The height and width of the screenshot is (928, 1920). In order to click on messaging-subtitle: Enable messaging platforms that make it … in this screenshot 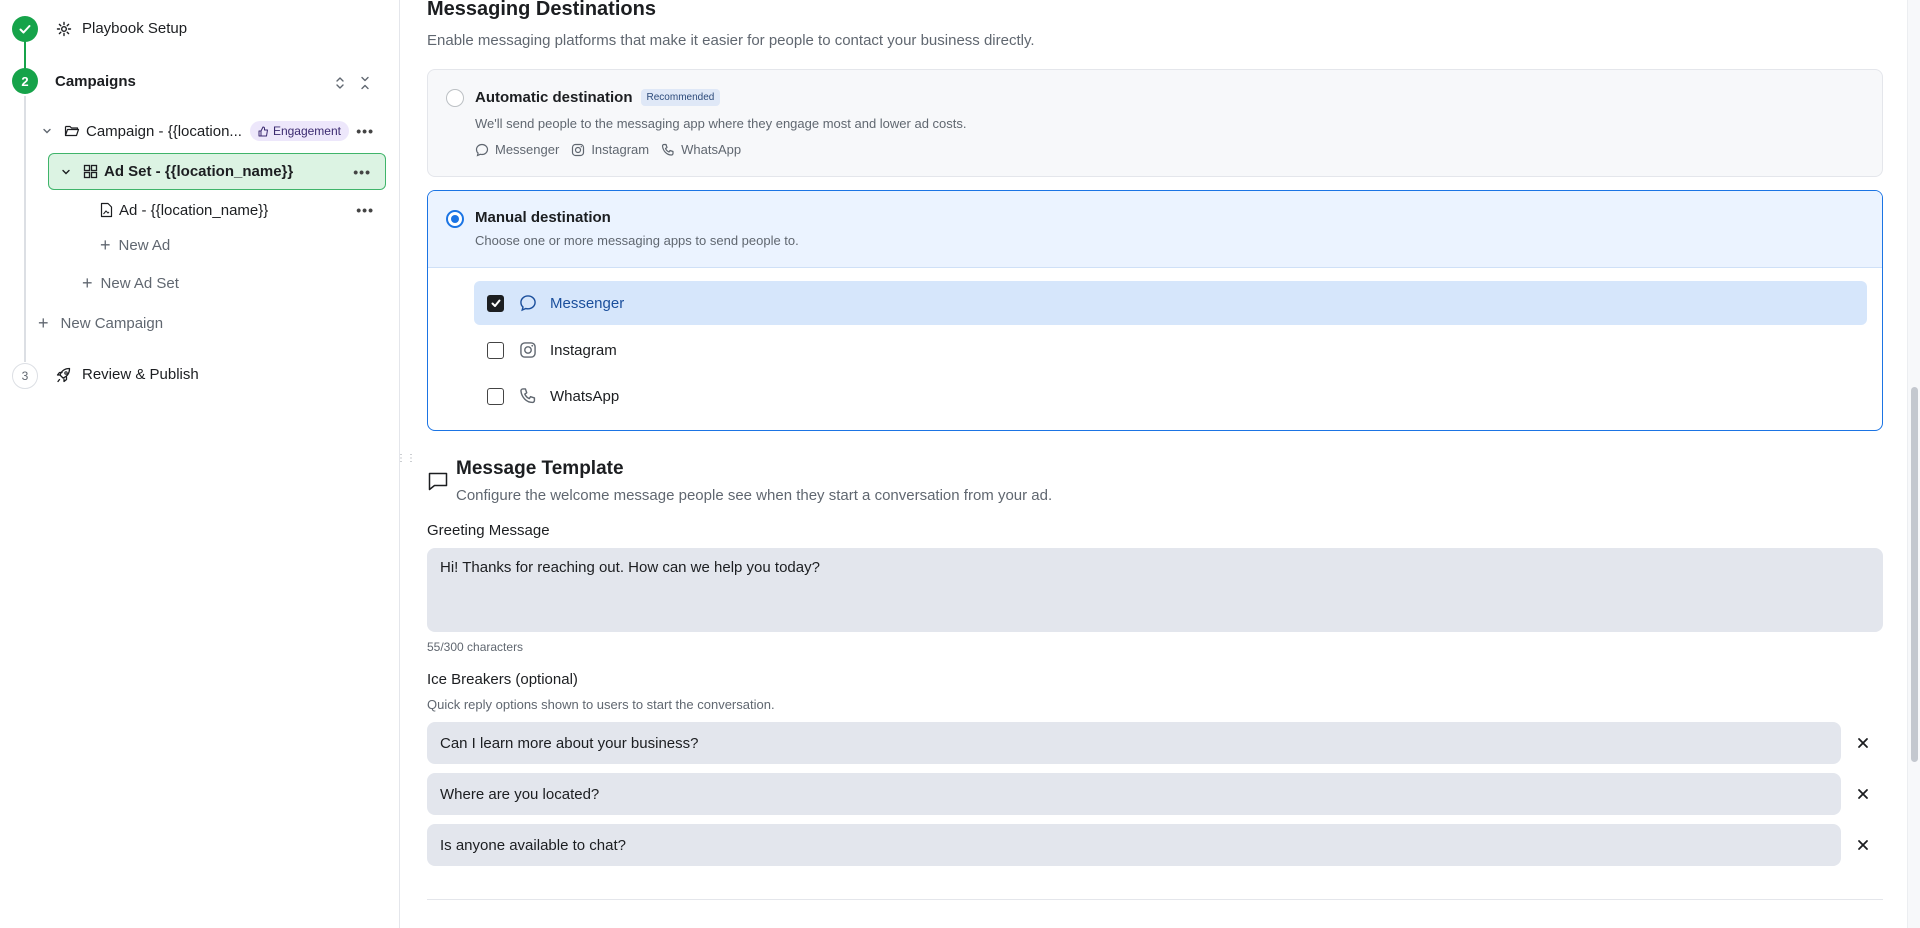, I will do `click(731, 40)`.